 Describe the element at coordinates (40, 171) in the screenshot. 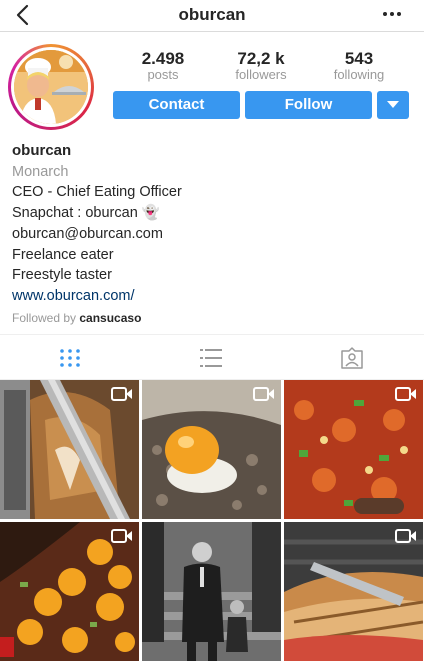

I see `profile-category: Monarch` at that location.